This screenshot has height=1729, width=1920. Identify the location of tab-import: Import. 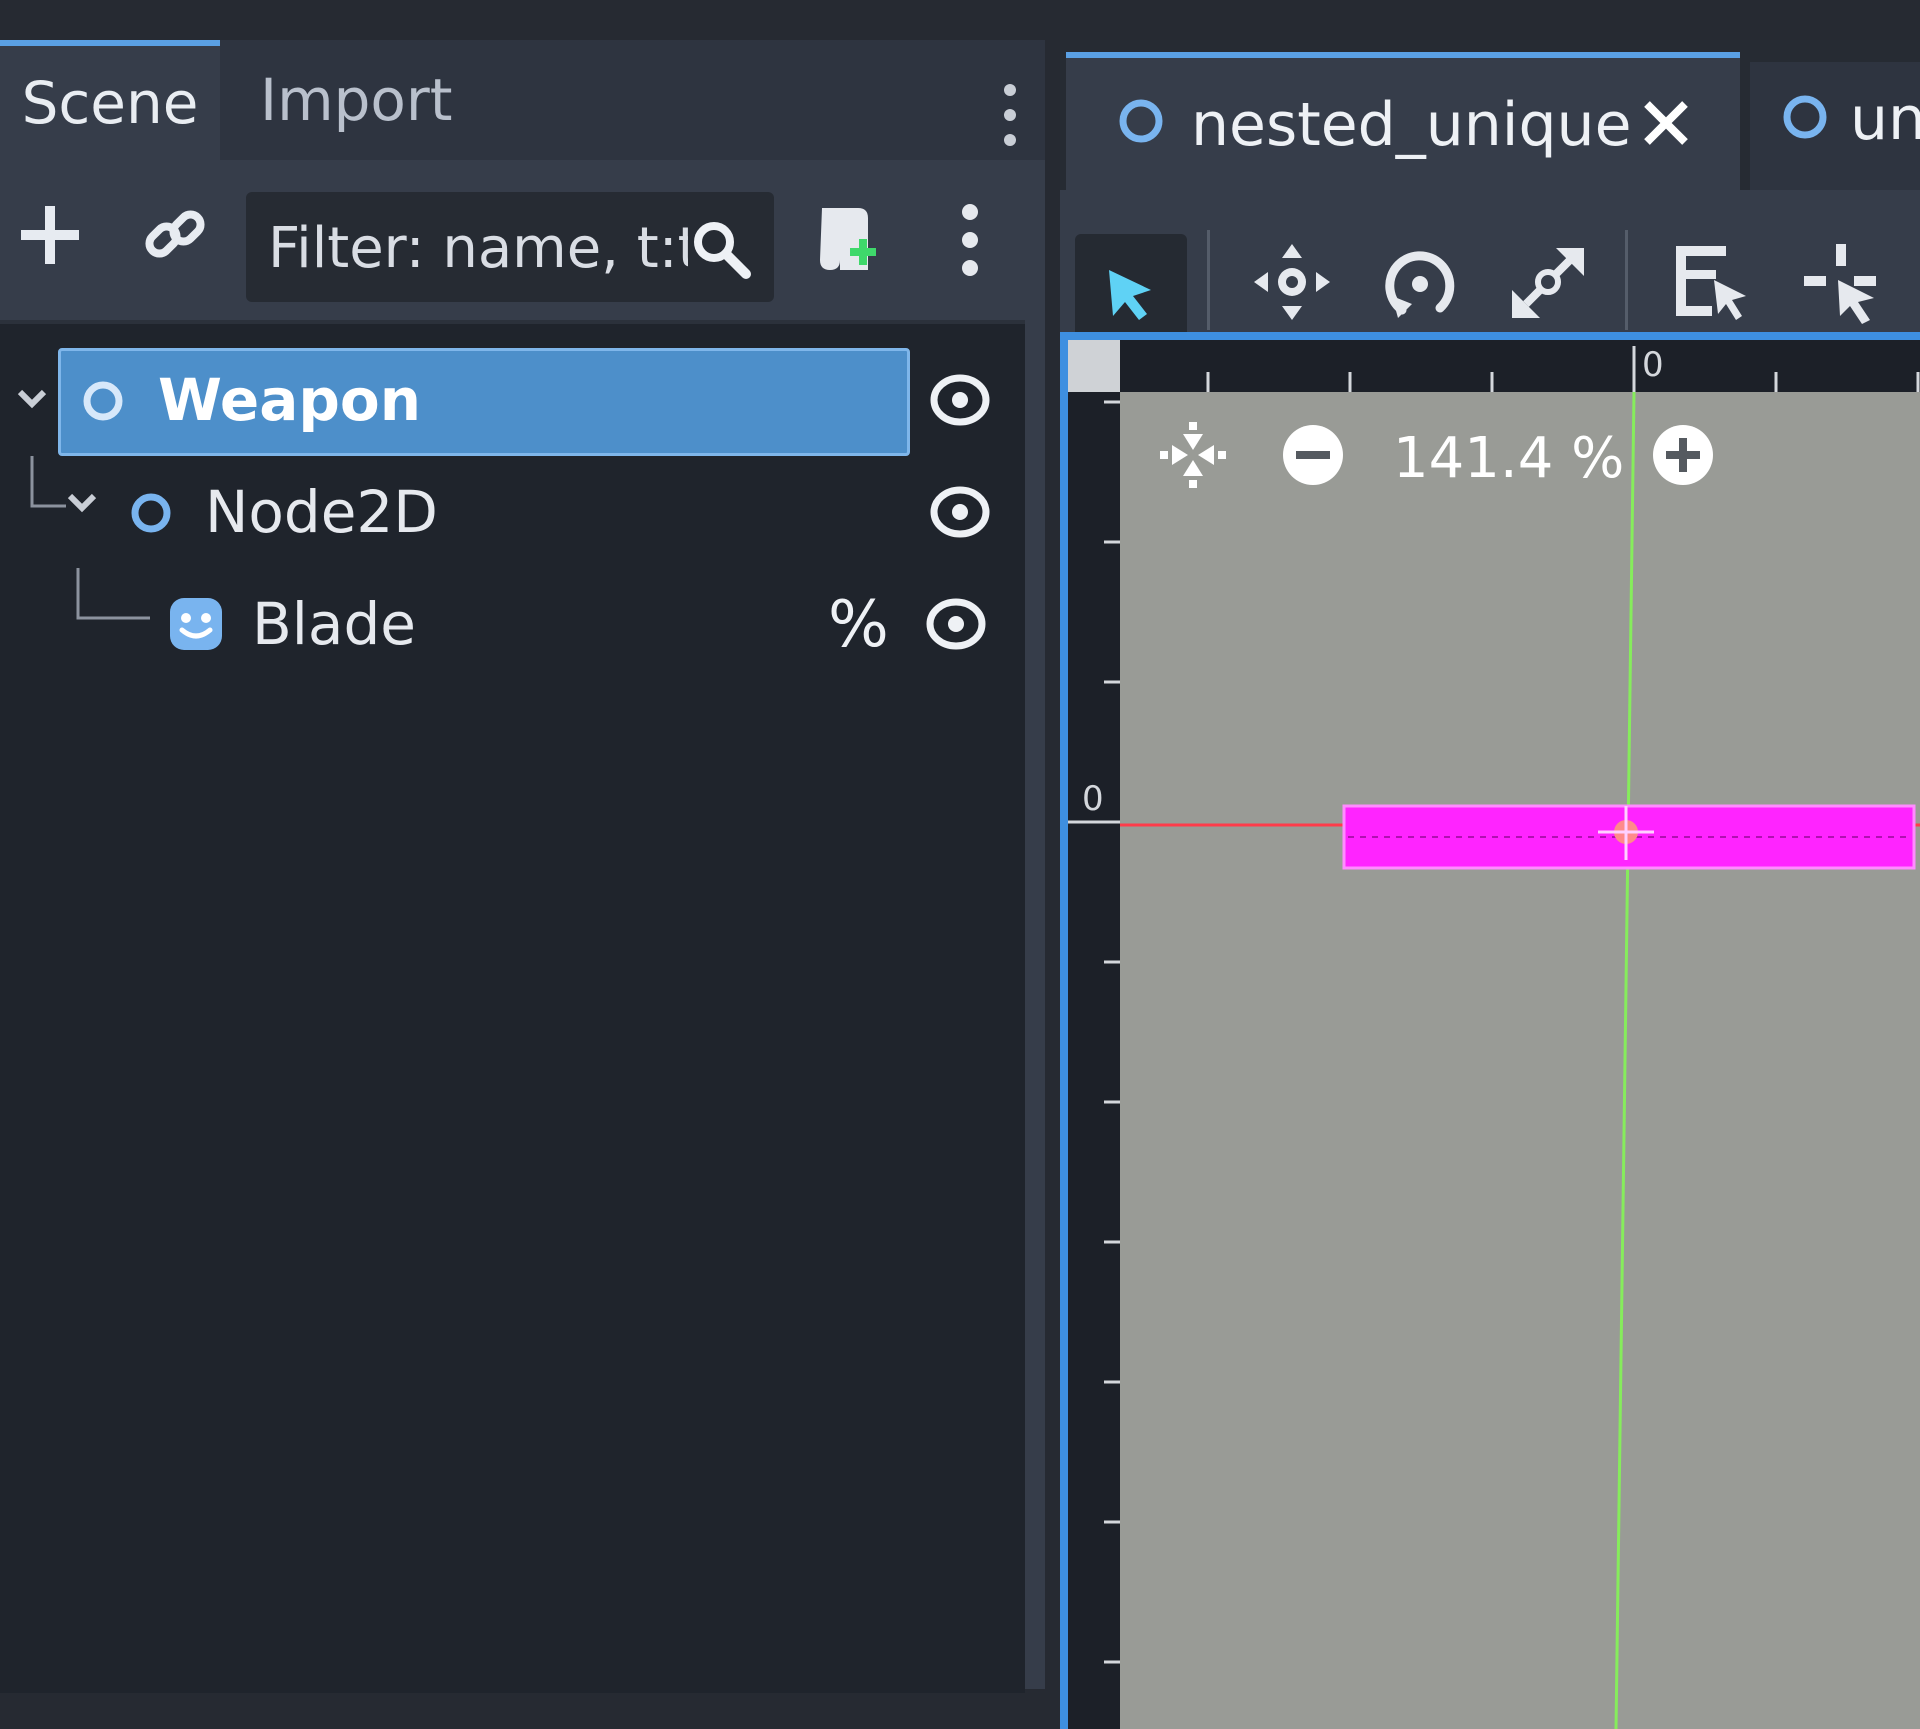
(370, 100).